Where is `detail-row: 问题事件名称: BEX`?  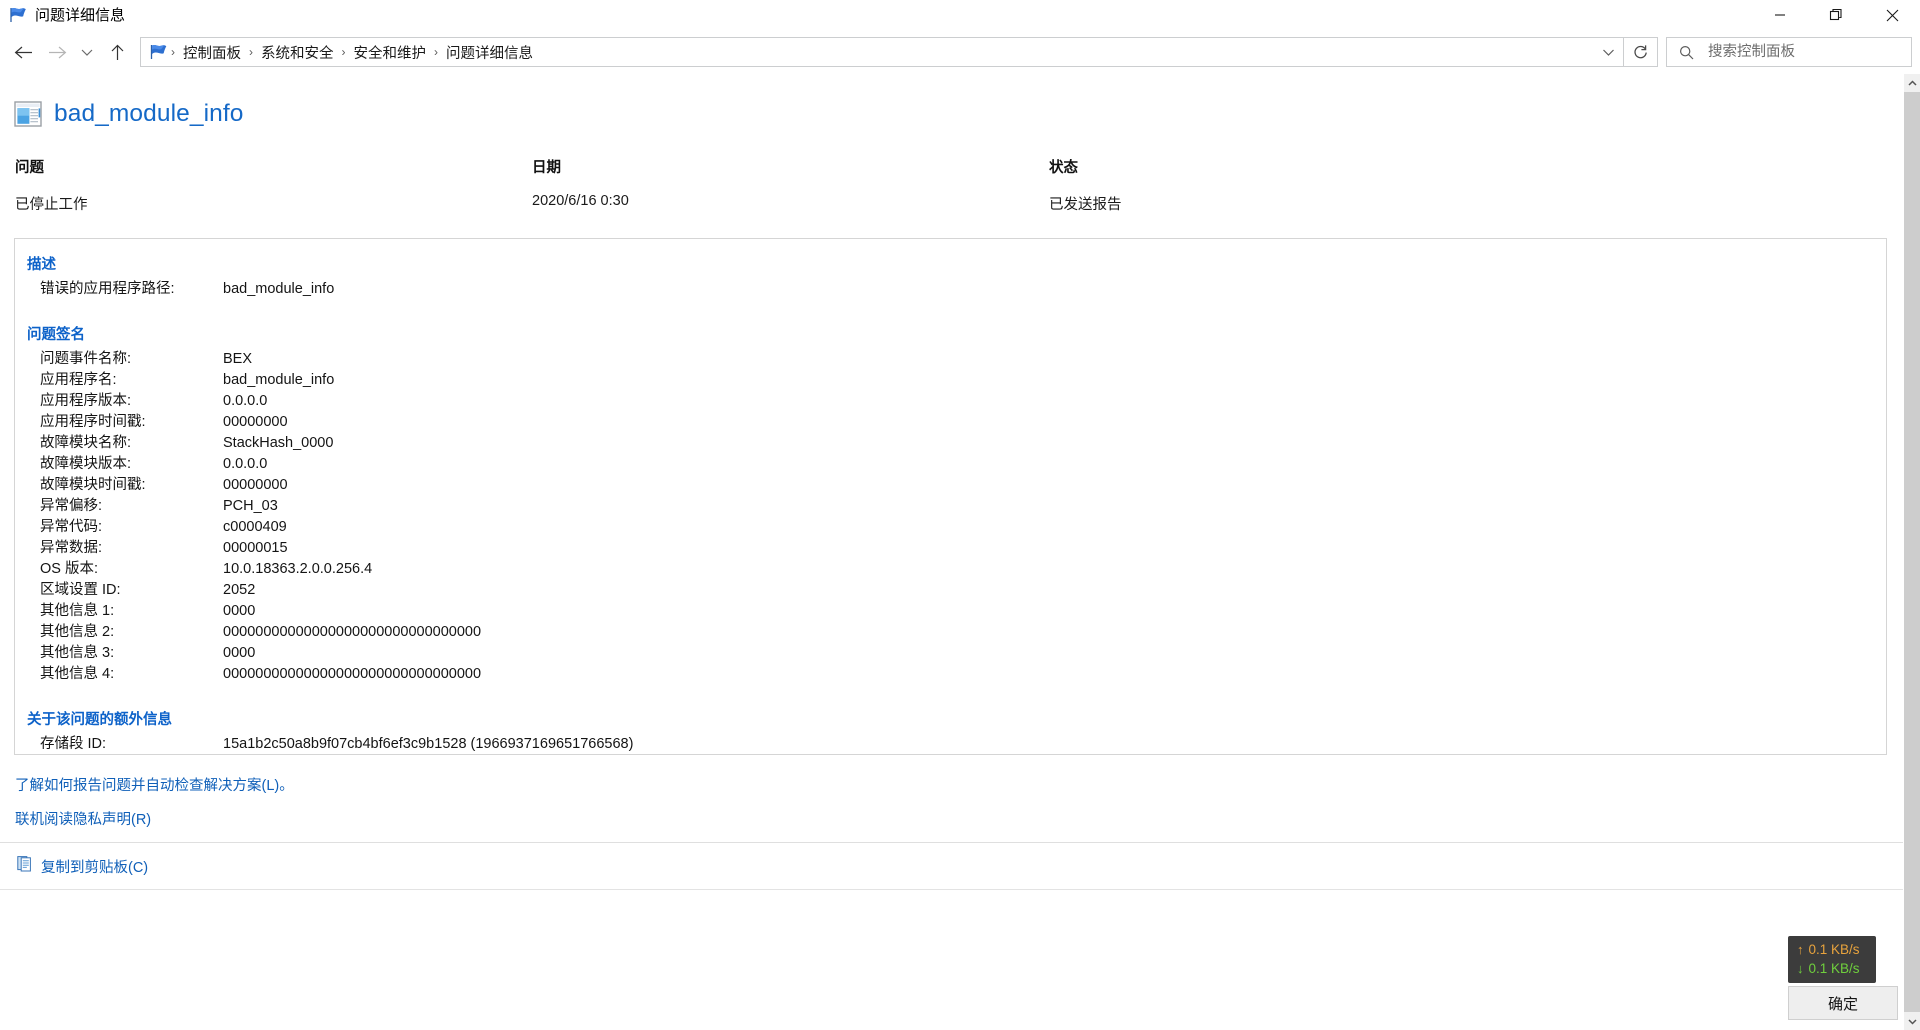 detail-row: 问题事件名称: BEX is located at coordinates (948, 359).